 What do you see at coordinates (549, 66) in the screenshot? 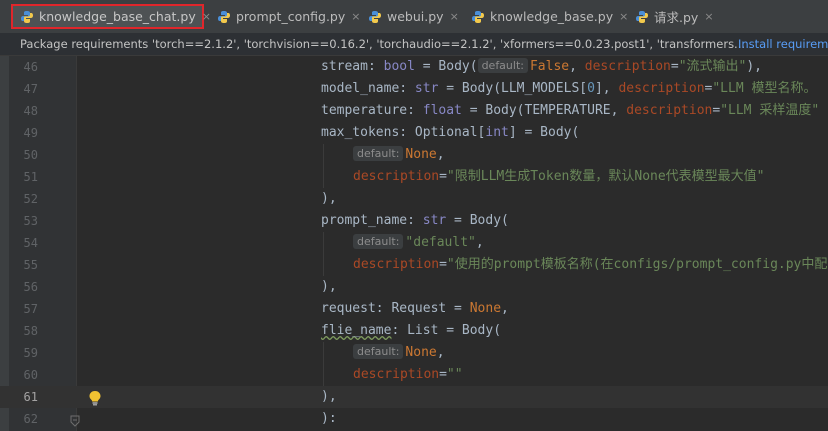
I see `code-token: False` at bounding box center [549, 66].